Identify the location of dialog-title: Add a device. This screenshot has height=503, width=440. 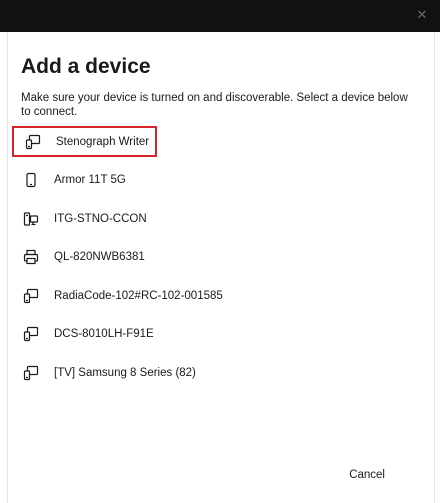
(86, 66).